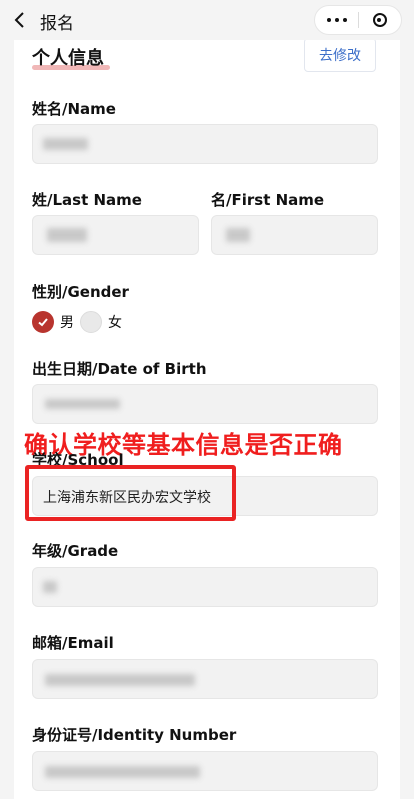 This screenshot has width=414, height=799. What do you see at coordinates (74, 109) in the screenshot?
I see `name-label: 姓名/Name` at bounding box center [74, 109].